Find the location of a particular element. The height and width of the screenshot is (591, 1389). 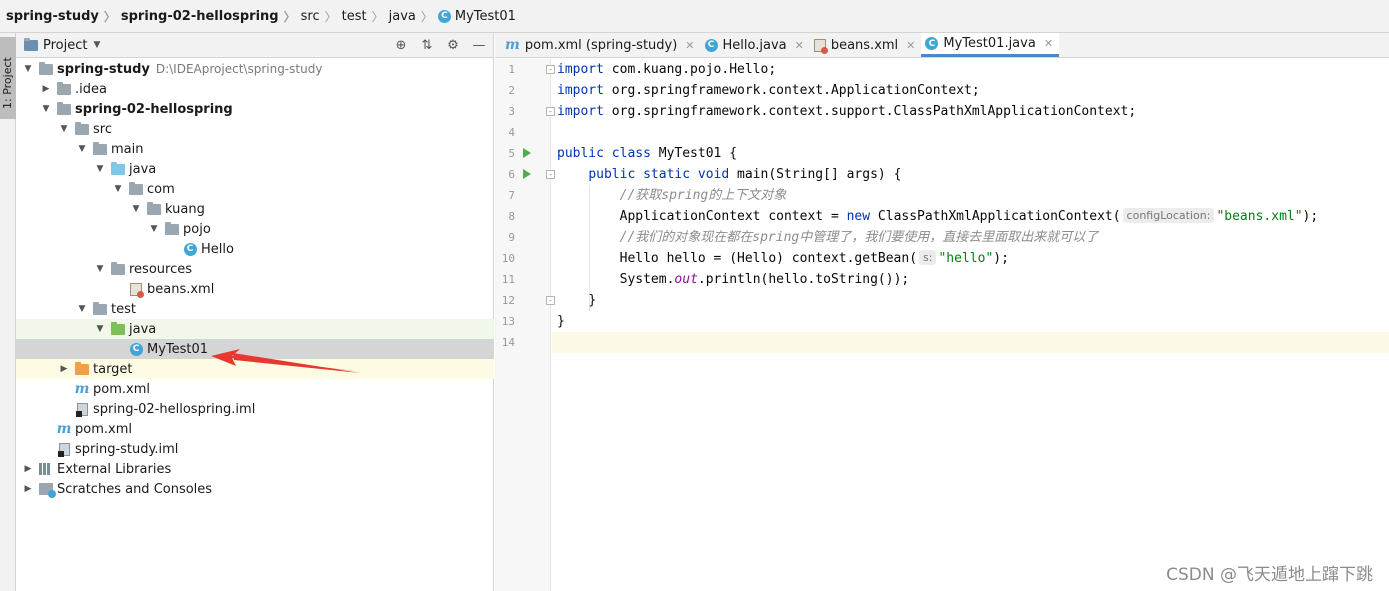

tree-node-main-java: ▼ java is located at coordinates (255, 169).